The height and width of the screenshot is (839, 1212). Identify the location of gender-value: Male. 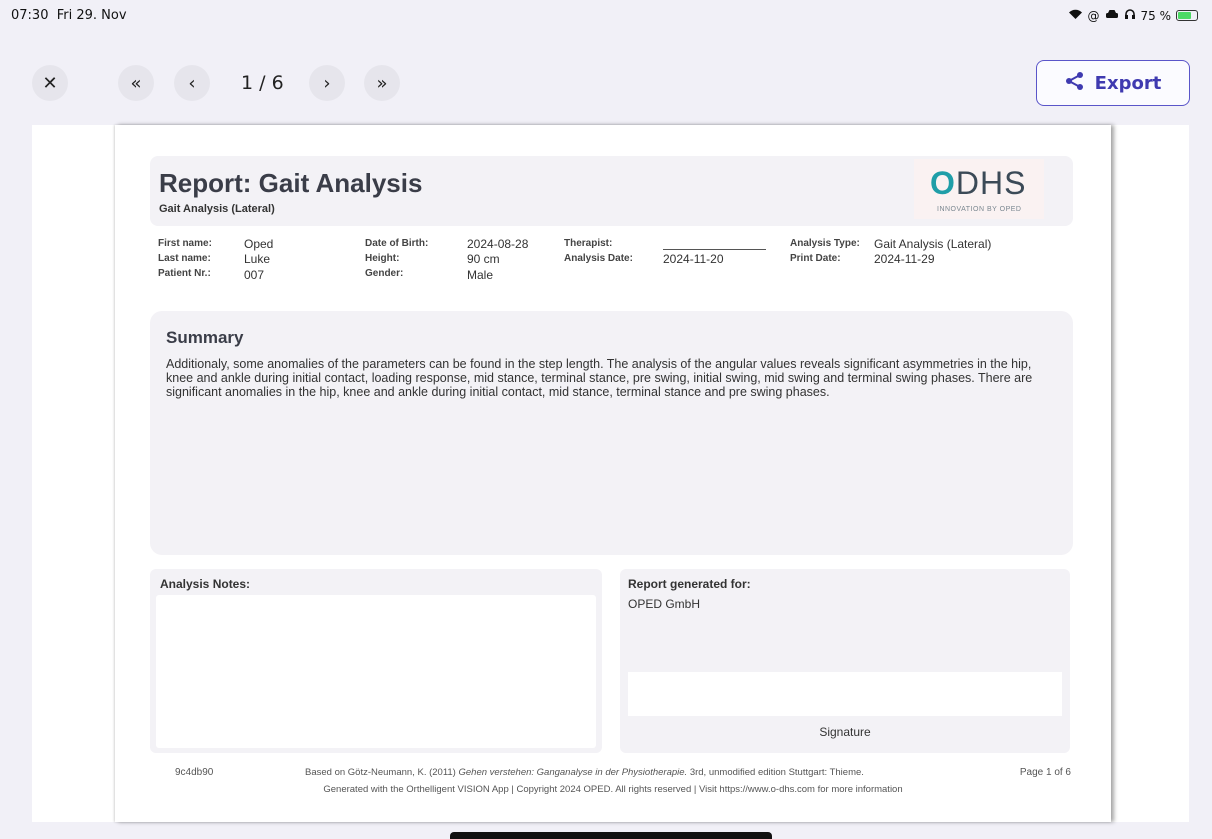
(480, 275).